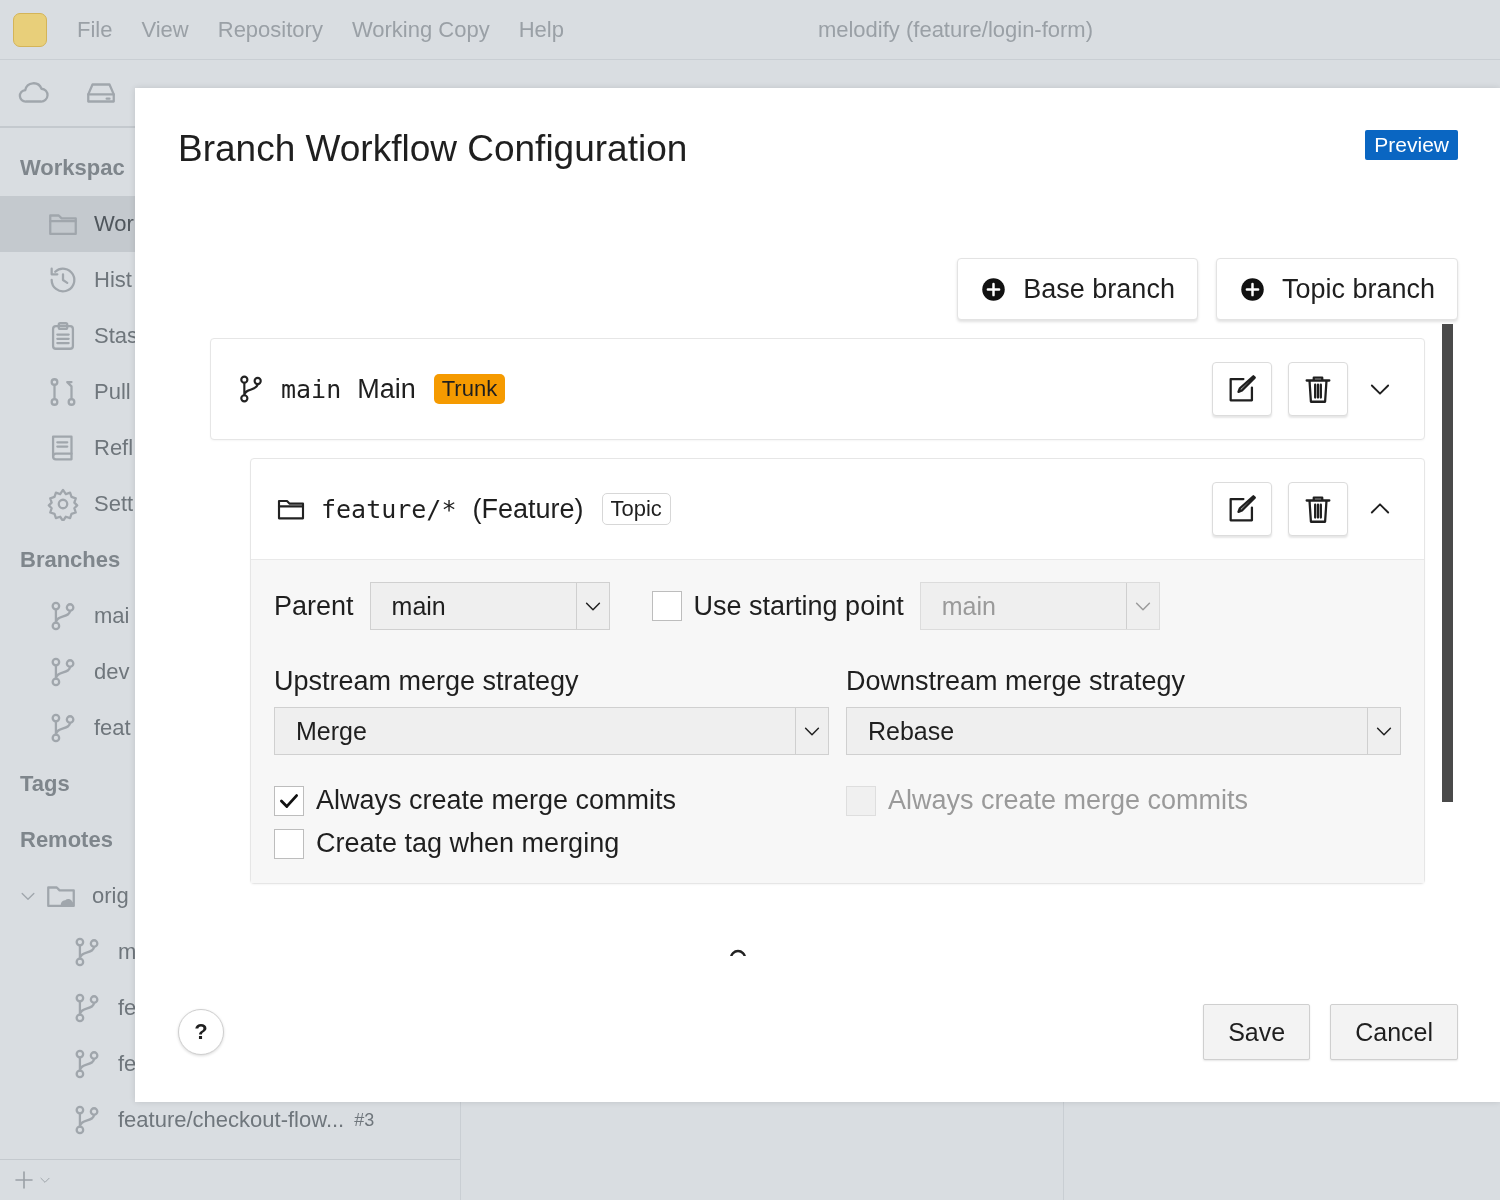  I want to click on branch-name: Main, so click(386, 389).